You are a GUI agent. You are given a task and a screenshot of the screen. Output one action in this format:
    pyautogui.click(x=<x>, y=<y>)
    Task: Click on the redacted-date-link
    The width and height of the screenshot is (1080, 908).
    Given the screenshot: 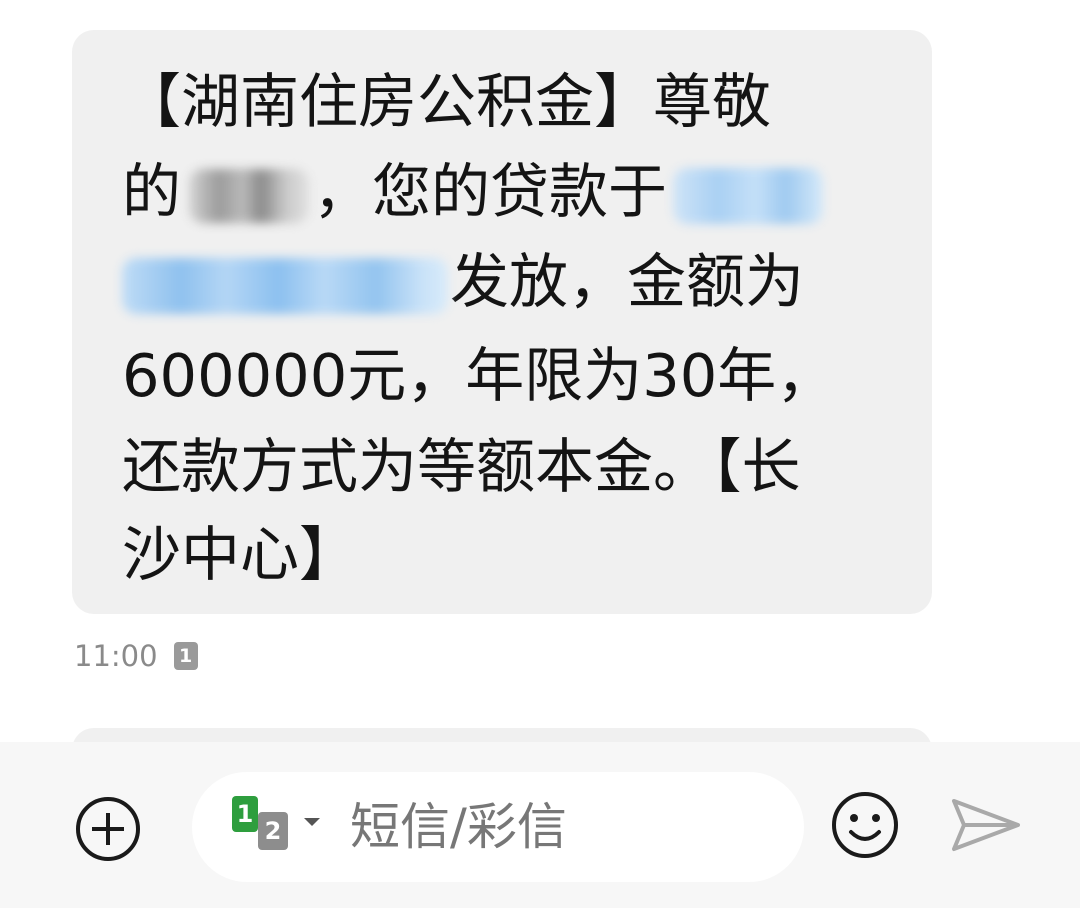 What is the action you would take?
    pyautogui.click(x=748, y=195)
    